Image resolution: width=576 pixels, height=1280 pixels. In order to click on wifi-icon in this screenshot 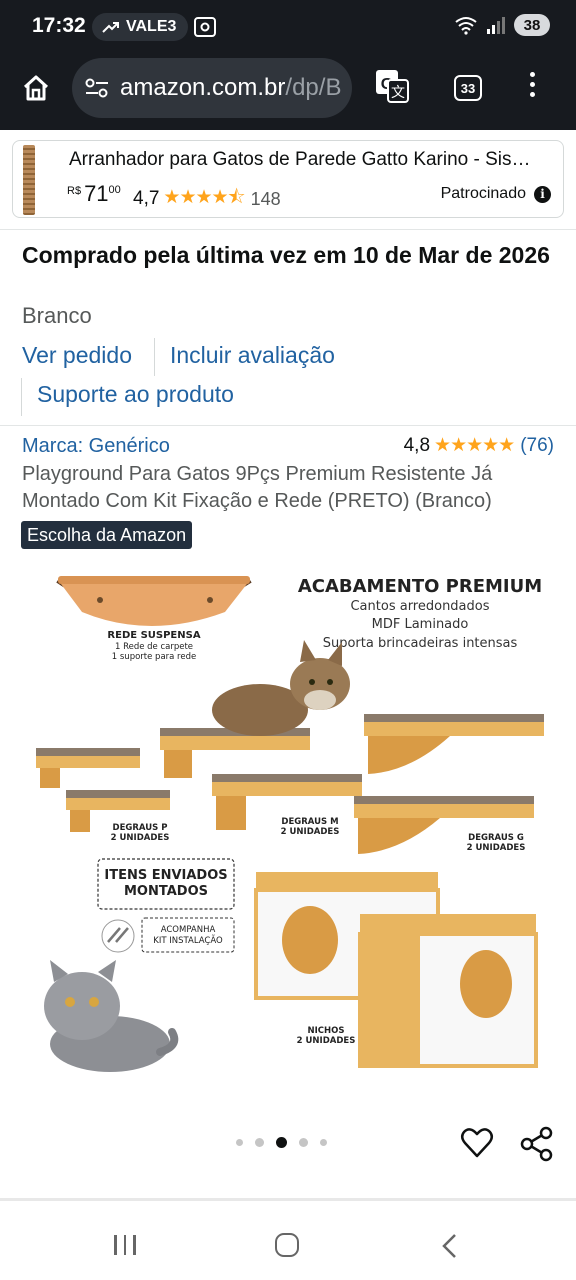, I will do `click(466, 26)`.